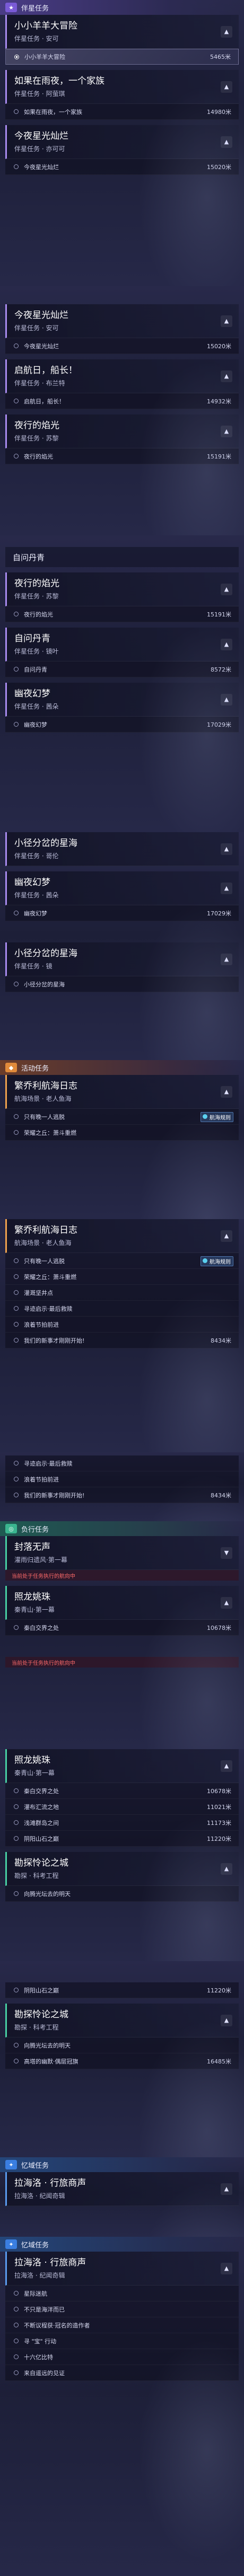 This screenshot has height=2576, width=244. Describe the element at coordinates (46, 843) in the screenshot. I see `quest-title: 小径分岔的星海` at that location.